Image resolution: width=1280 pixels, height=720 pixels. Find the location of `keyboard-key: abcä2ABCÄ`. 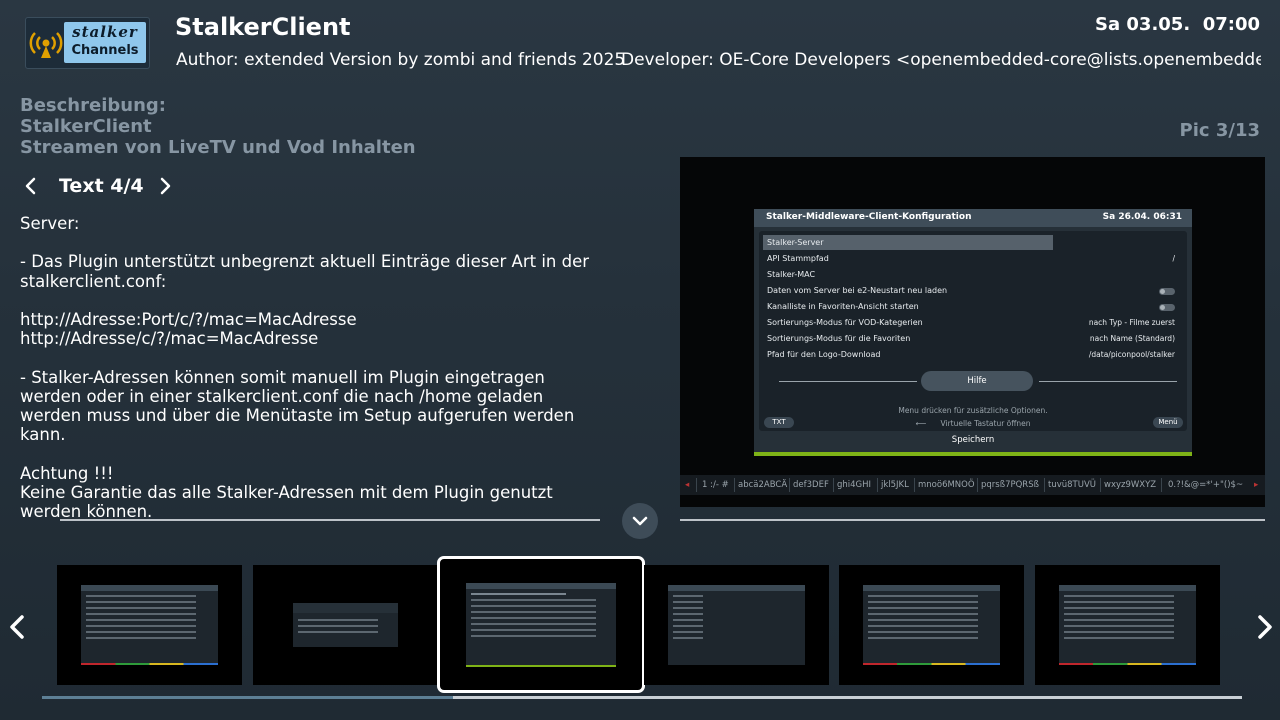

keyboard-key: abcä2ABCÄ is located at coordinates (763, 485).